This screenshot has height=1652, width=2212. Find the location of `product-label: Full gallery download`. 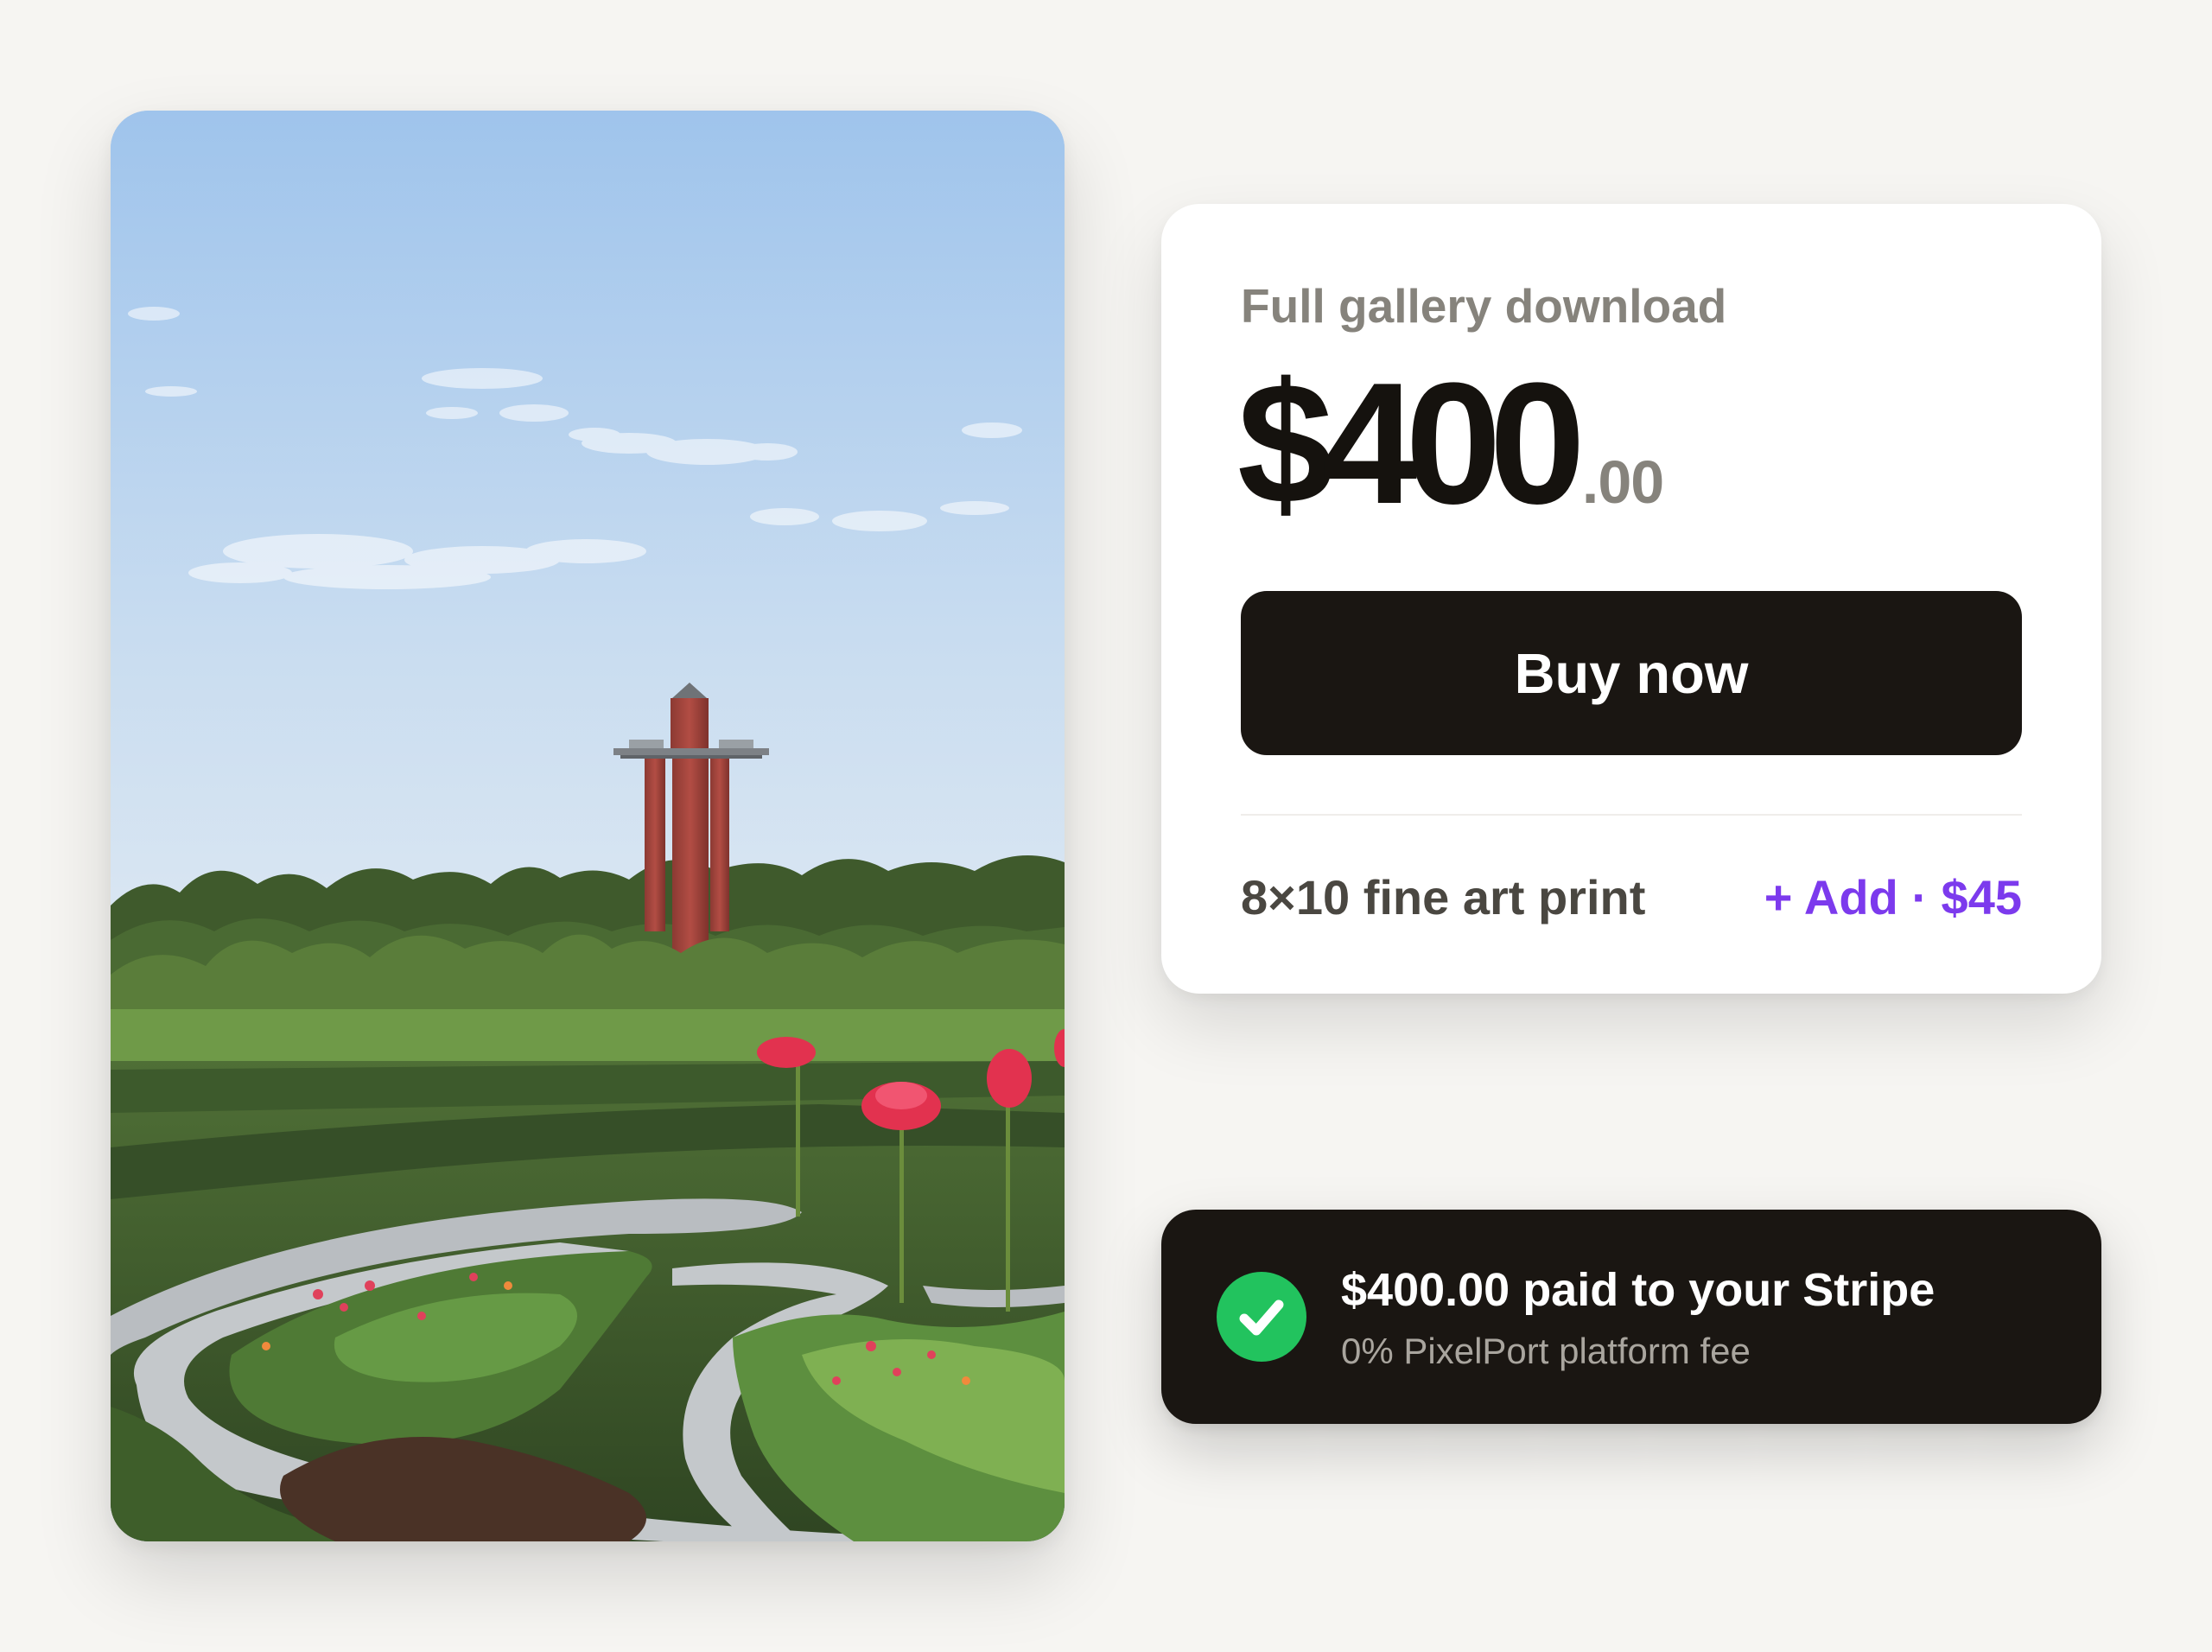

product-label: Full gallery download is located at coordinates (1484, 306).